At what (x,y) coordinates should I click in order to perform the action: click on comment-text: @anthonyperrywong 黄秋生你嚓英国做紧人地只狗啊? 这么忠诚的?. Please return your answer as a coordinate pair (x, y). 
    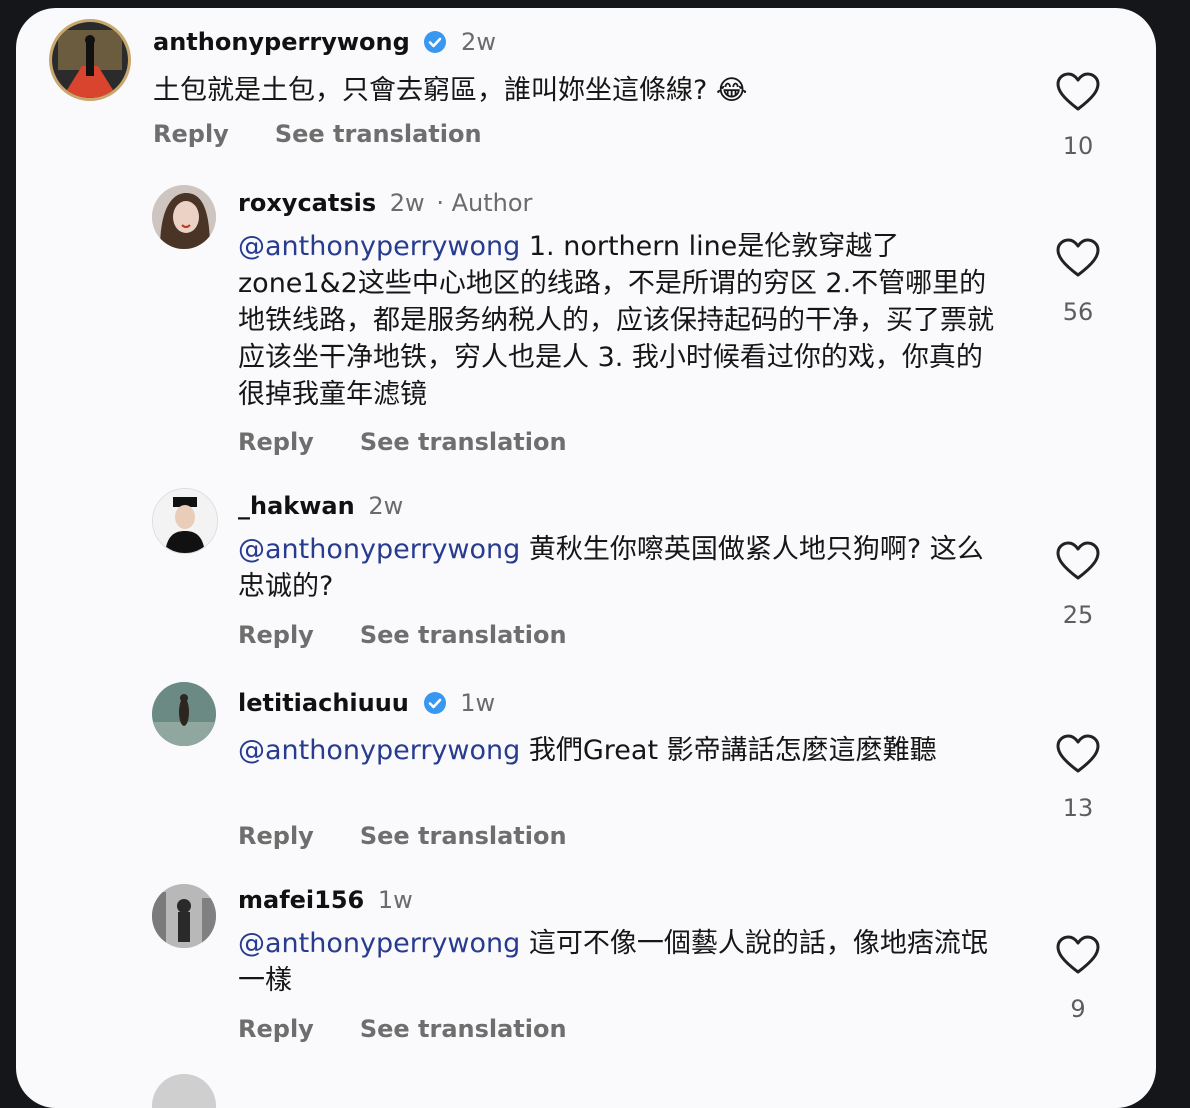
    Looking at the image, I should click on (613, 568).